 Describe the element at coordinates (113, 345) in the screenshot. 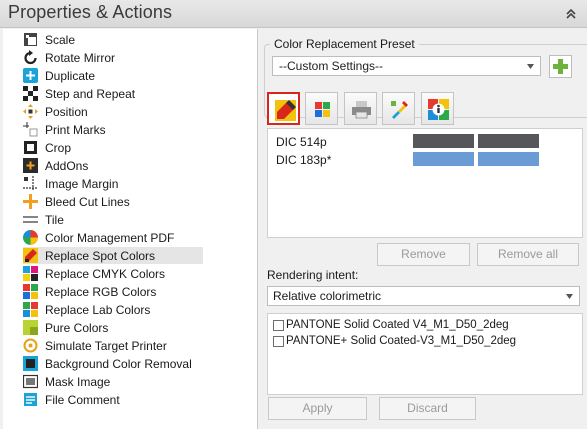

I see `sidebar-item-simulate-target-printer: Simulate Target Printer` at that location.